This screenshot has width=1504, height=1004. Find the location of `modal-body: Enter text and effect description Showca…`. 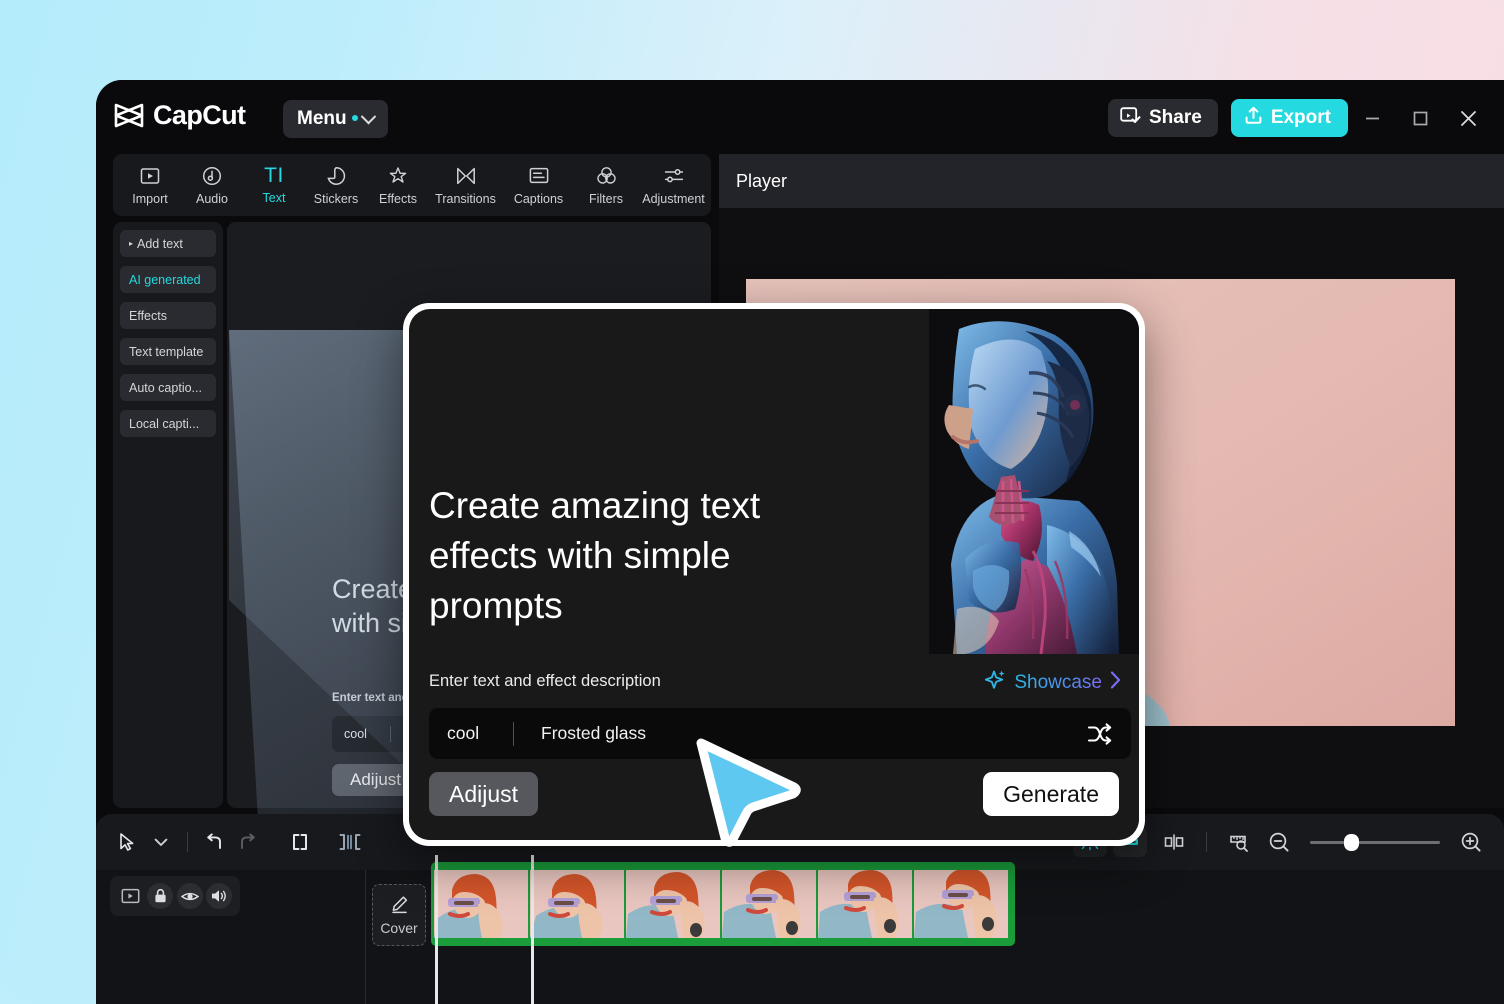

modal-body: Enter text and effect description Showca… is located at coordinates (774, 747).